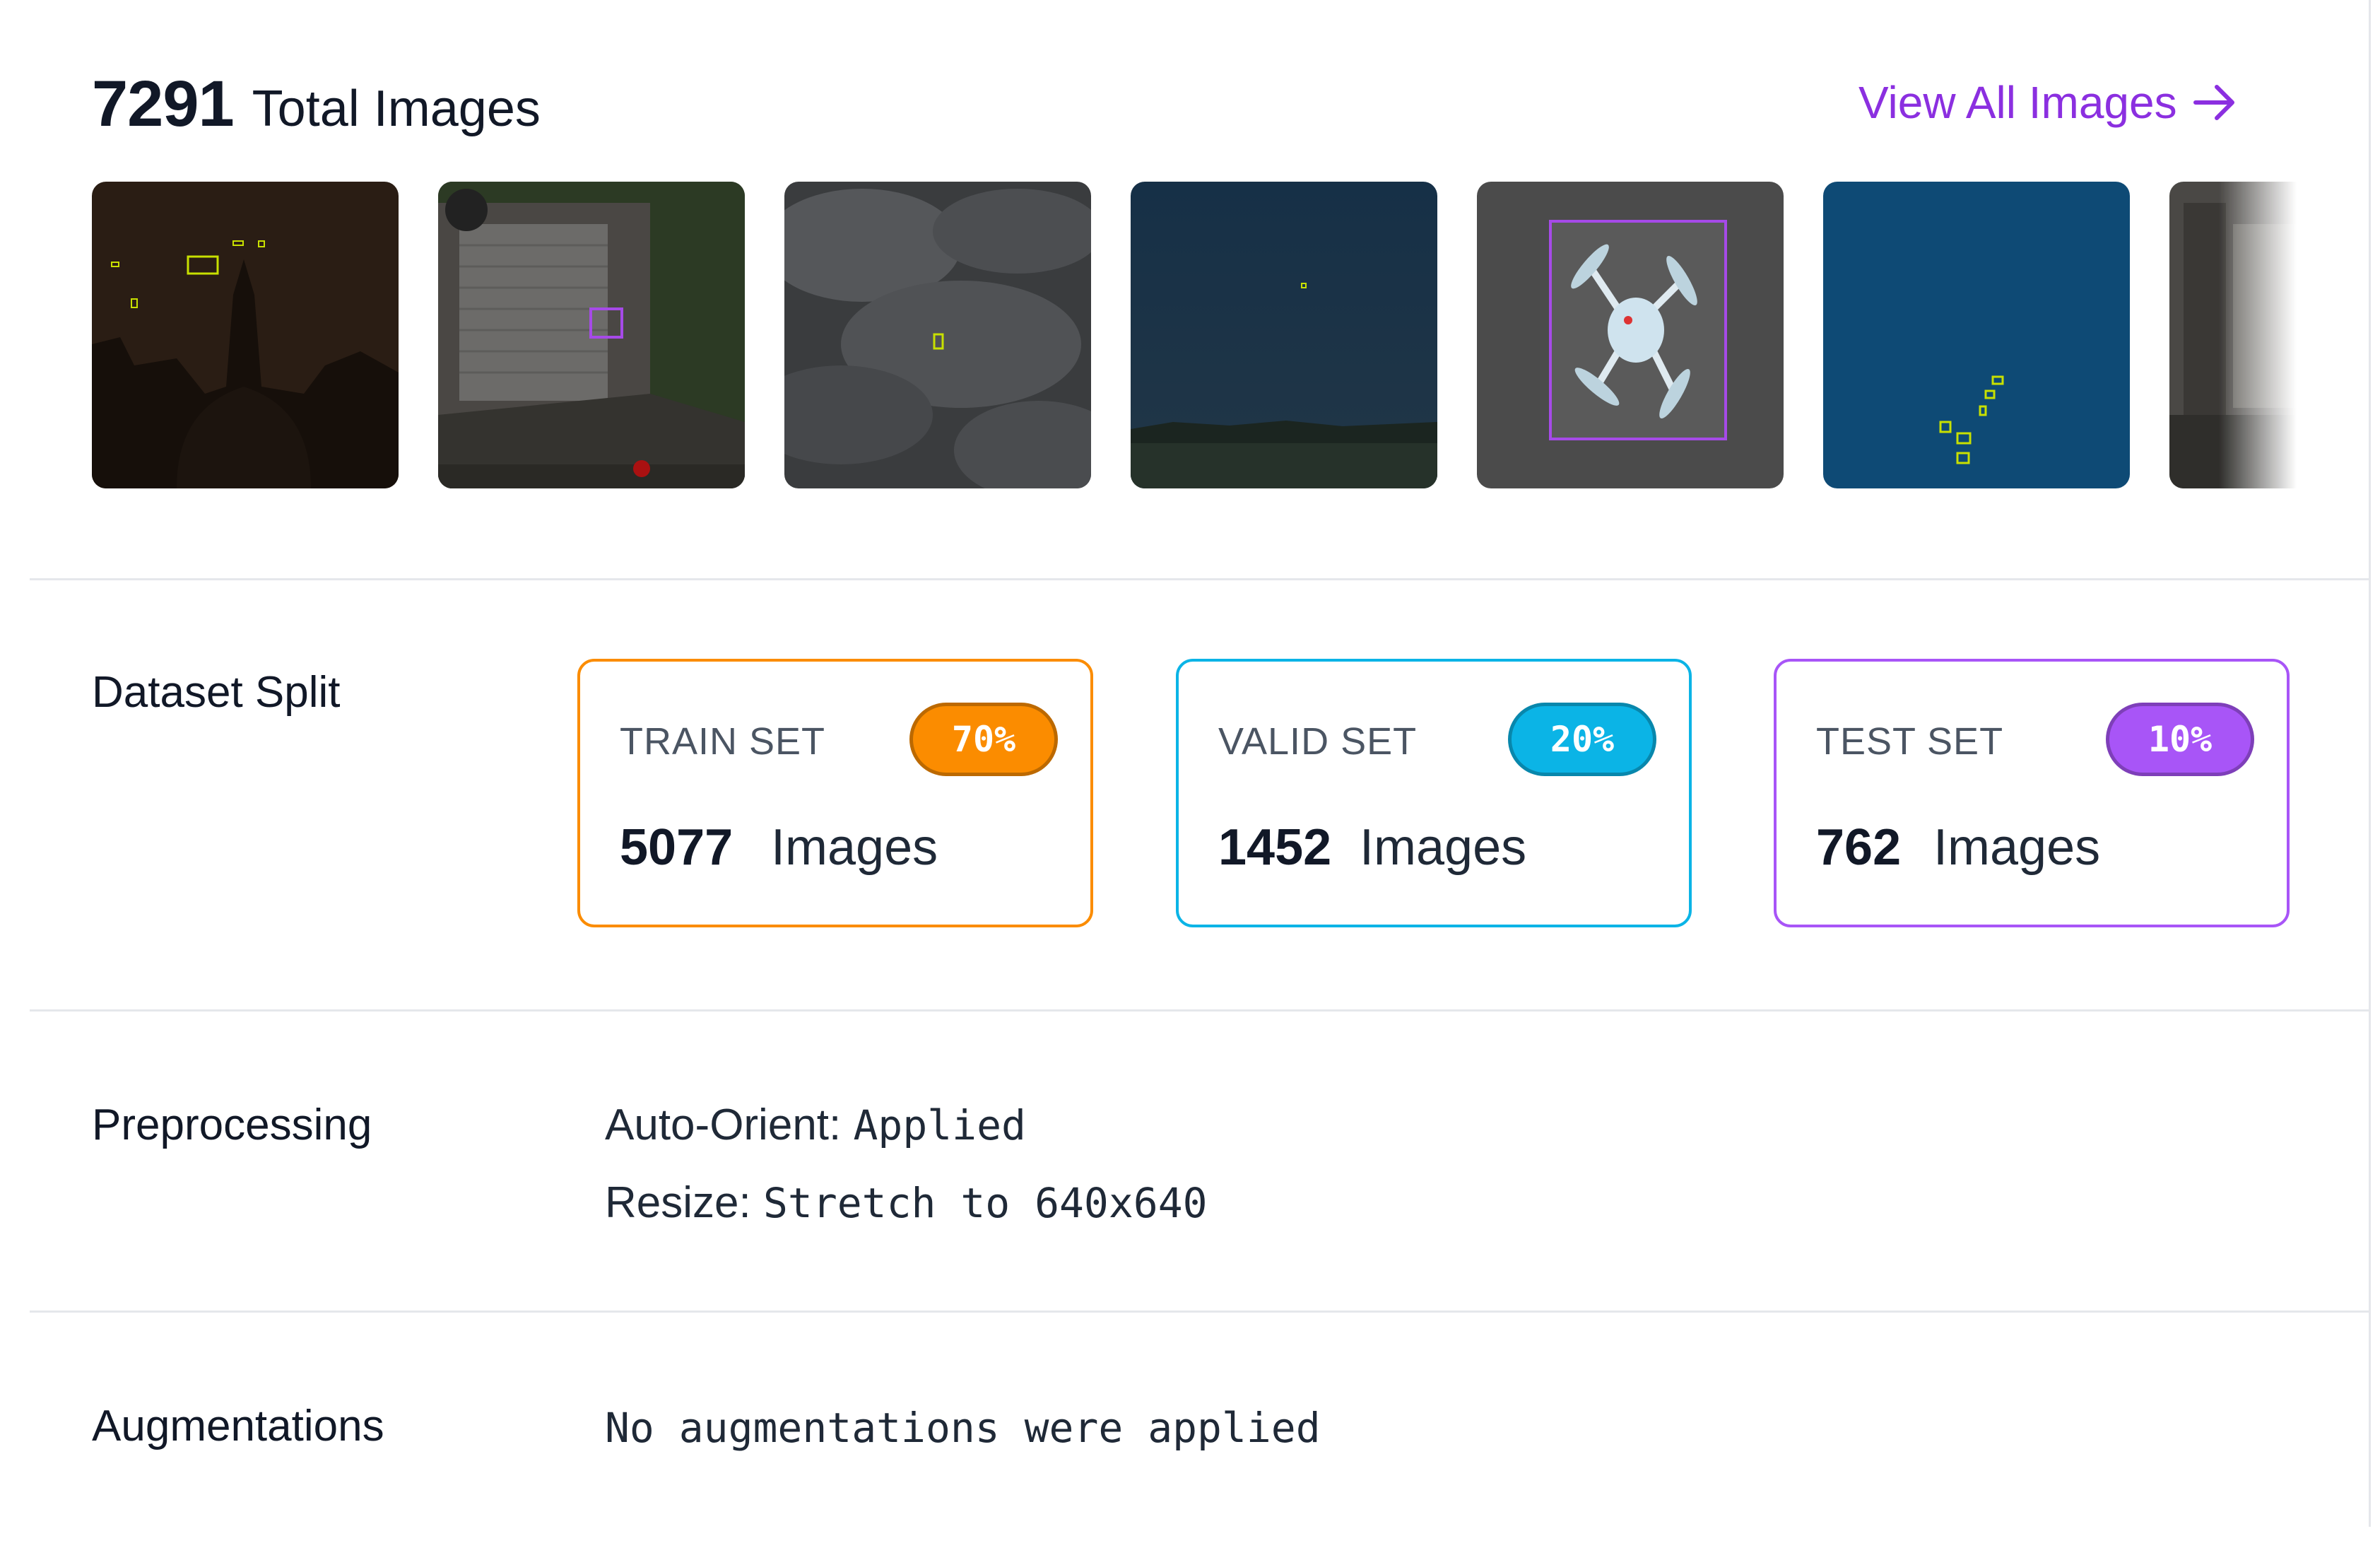 This screenshot has height=1548, width=2380. Describe the element at coordinates (245, 335) in the screenshot. I see `thumb-dusk-tower` at that location.